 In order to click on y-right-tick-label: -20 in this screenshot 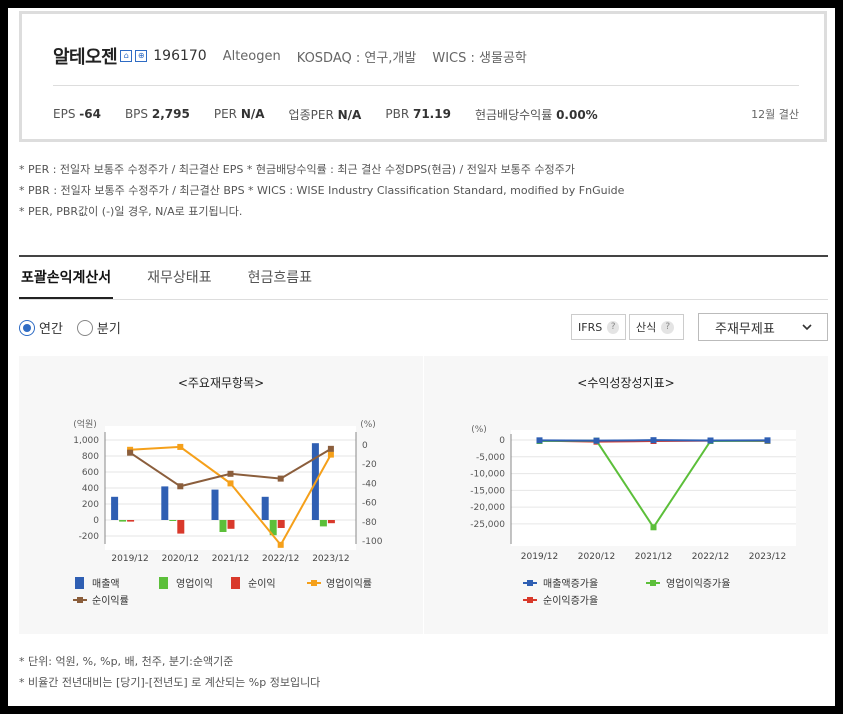, I will do `click(369, 465)`.